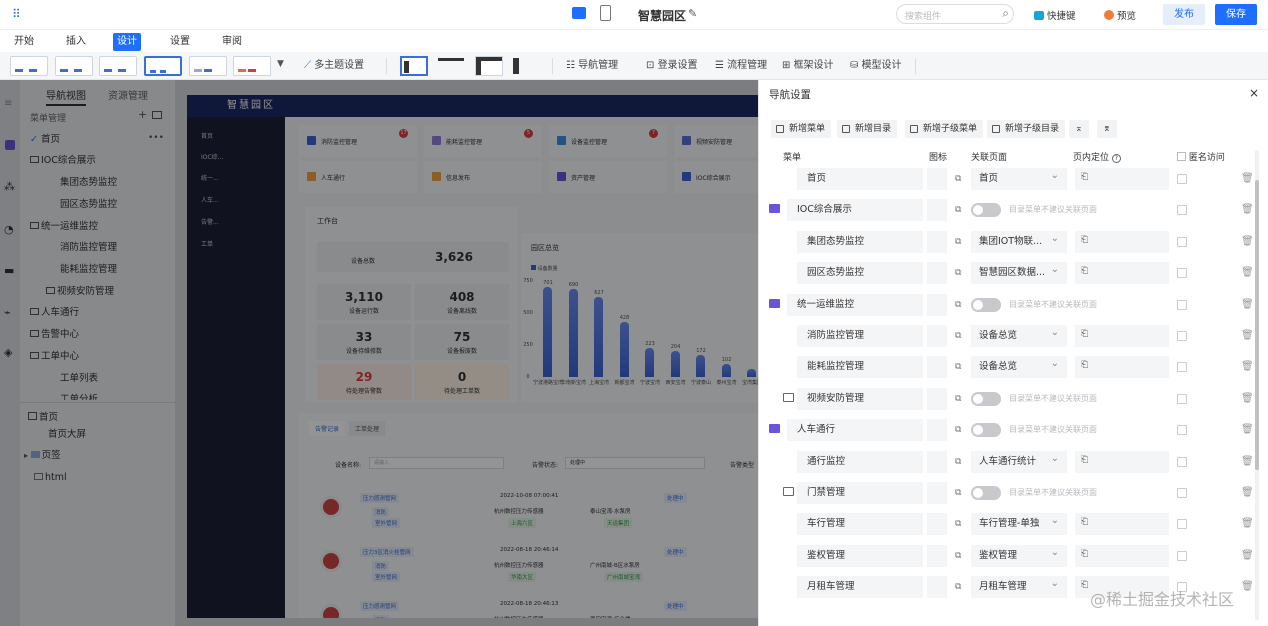 The height and width of the screenshot is (626, 1268). What do you see at coordinates (1254, 93) in the screenshot?
I see `close-icon: ×` at bounding box center [1254, 93].